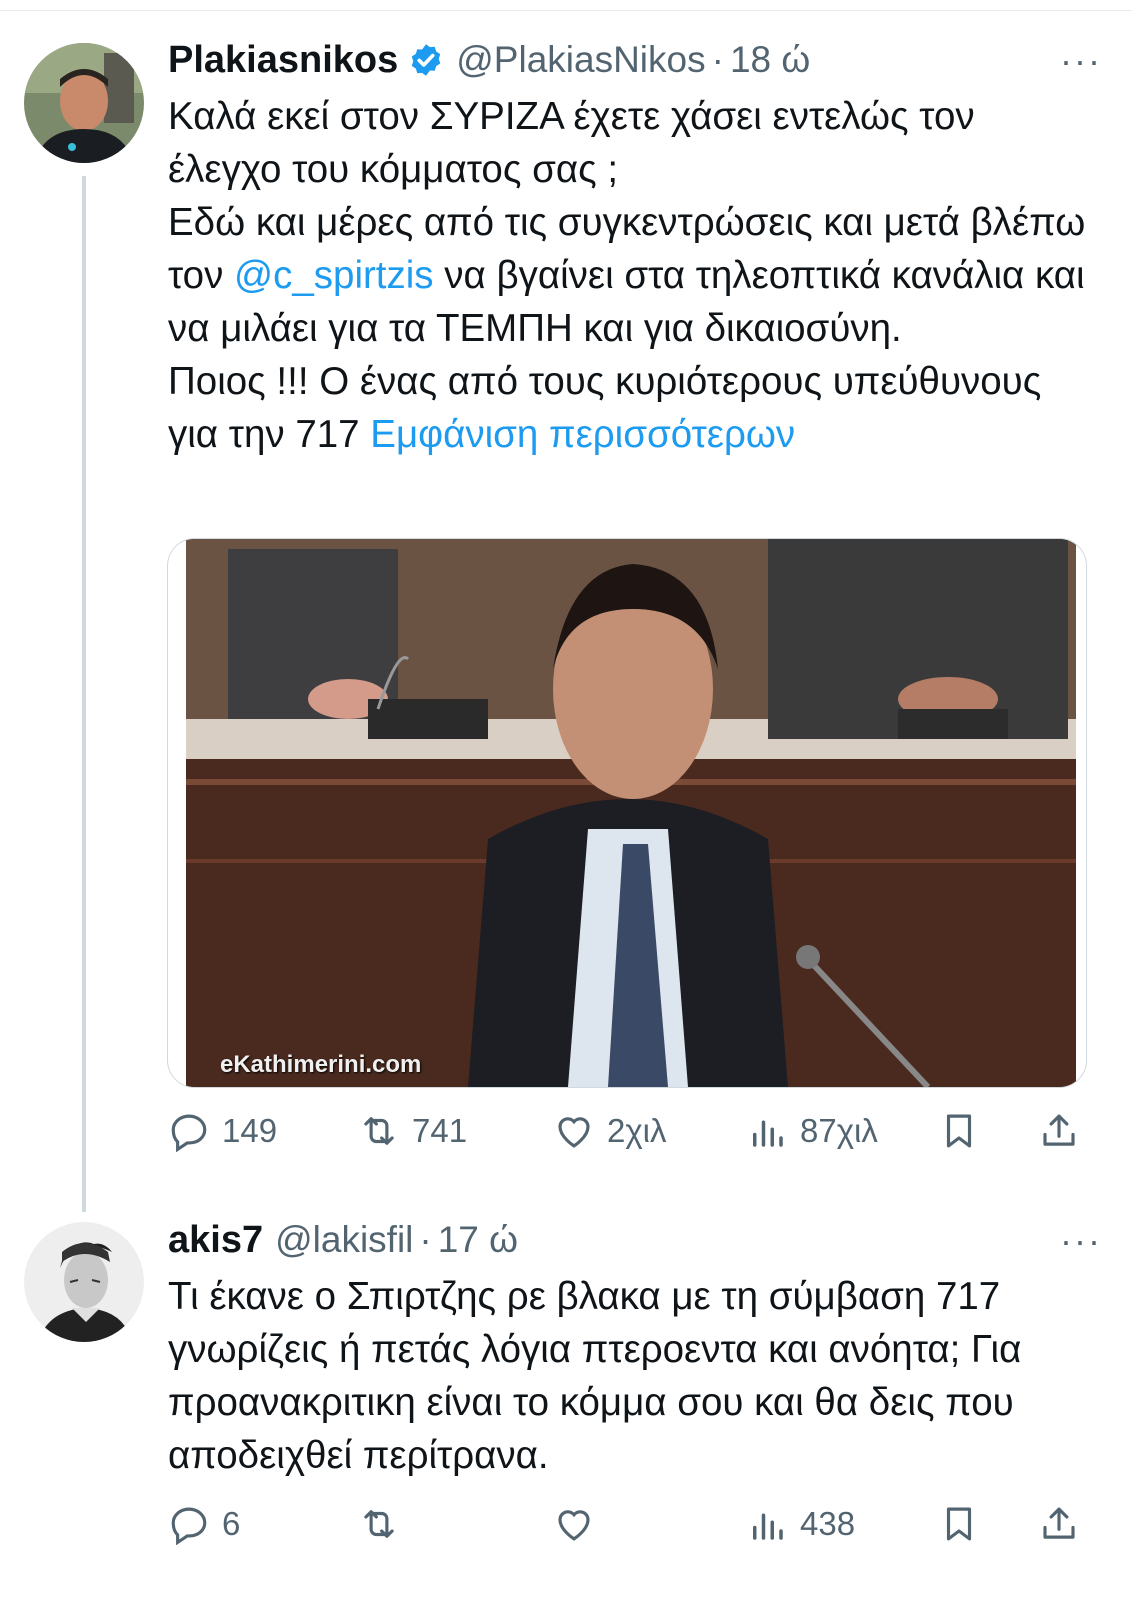 The height and width of the screenshot is (1600, 1132). Describe the element at coordinates (283, 60) in the screenshot. I see `author-name: Plakiasnikos` at that location.